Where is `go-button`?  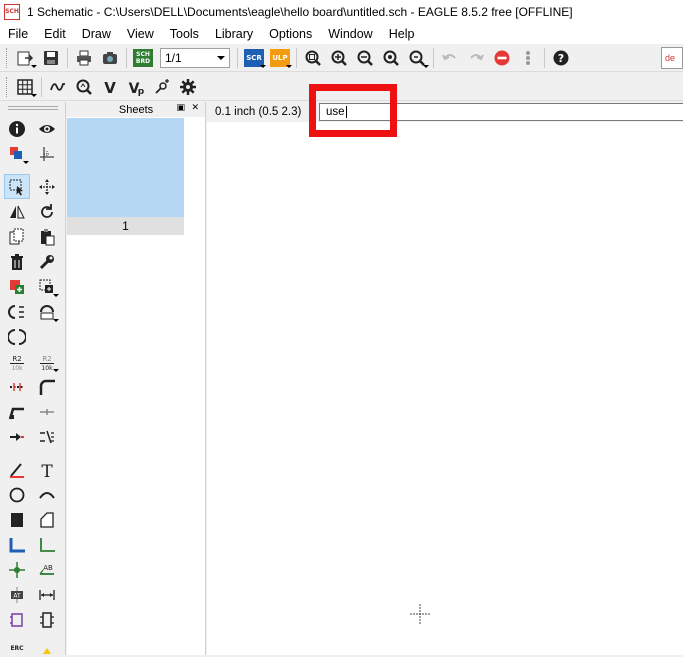 go-button is located at coordinates (528, 58).